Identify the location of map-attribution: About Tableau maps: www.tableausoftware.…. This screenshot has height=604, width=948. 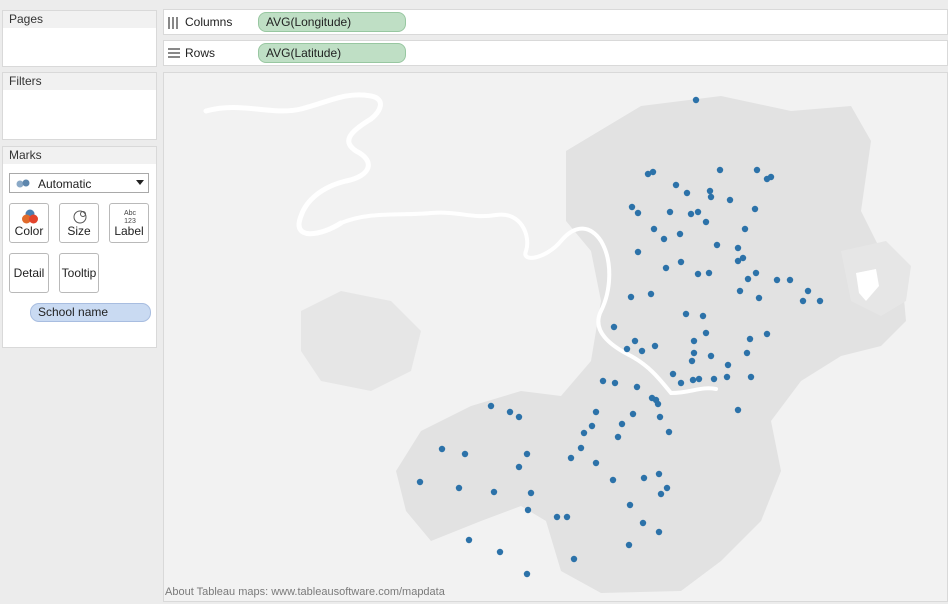
(305, 592).